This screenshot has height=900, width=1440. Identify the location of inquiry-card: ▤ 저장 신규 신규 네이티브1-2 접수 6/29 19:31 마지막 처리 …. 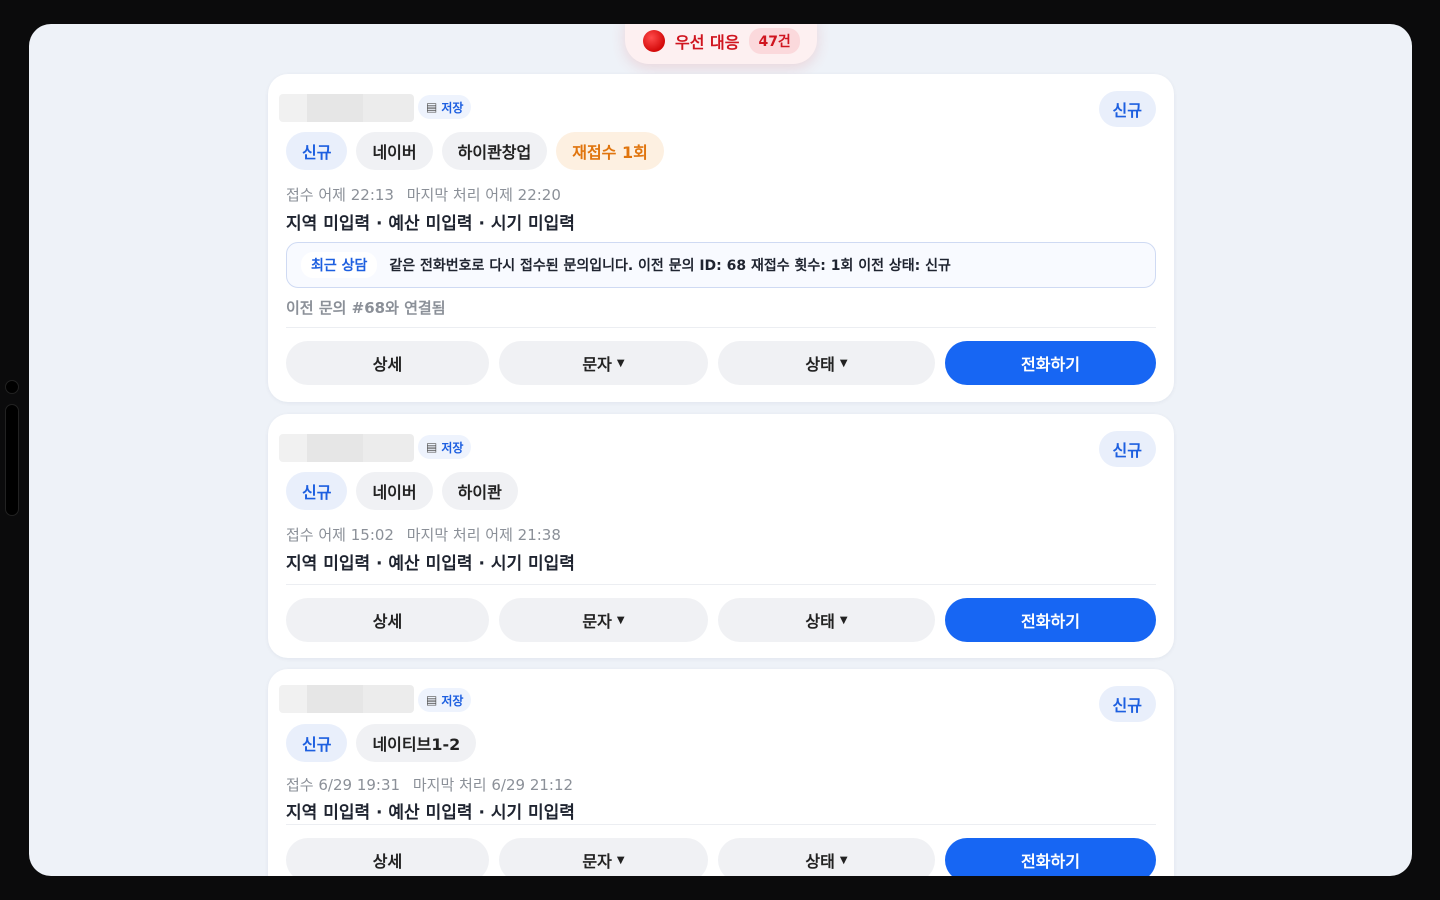
(721, 772).